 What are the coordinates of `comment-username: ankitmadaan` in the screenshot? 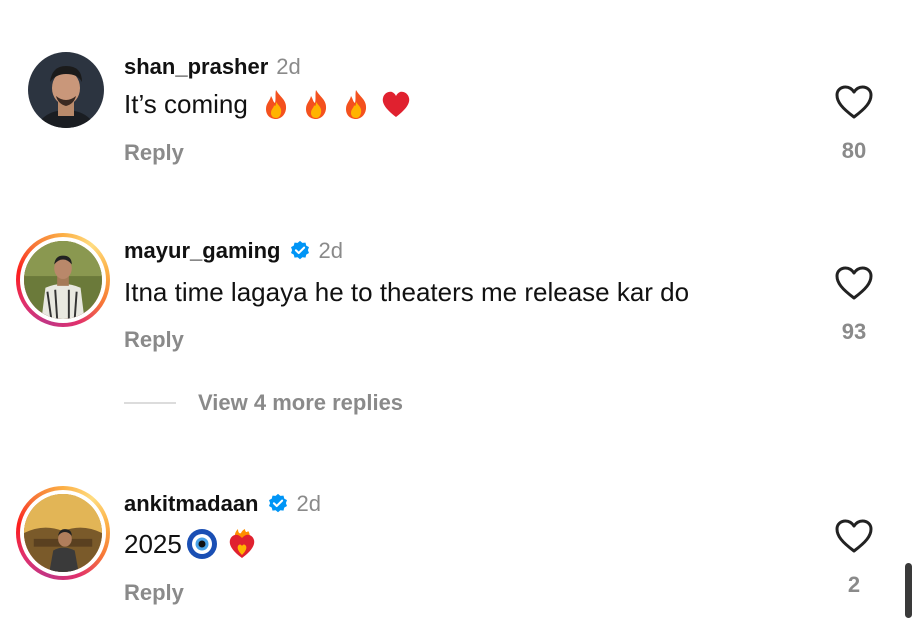 It's located at (191, 504).